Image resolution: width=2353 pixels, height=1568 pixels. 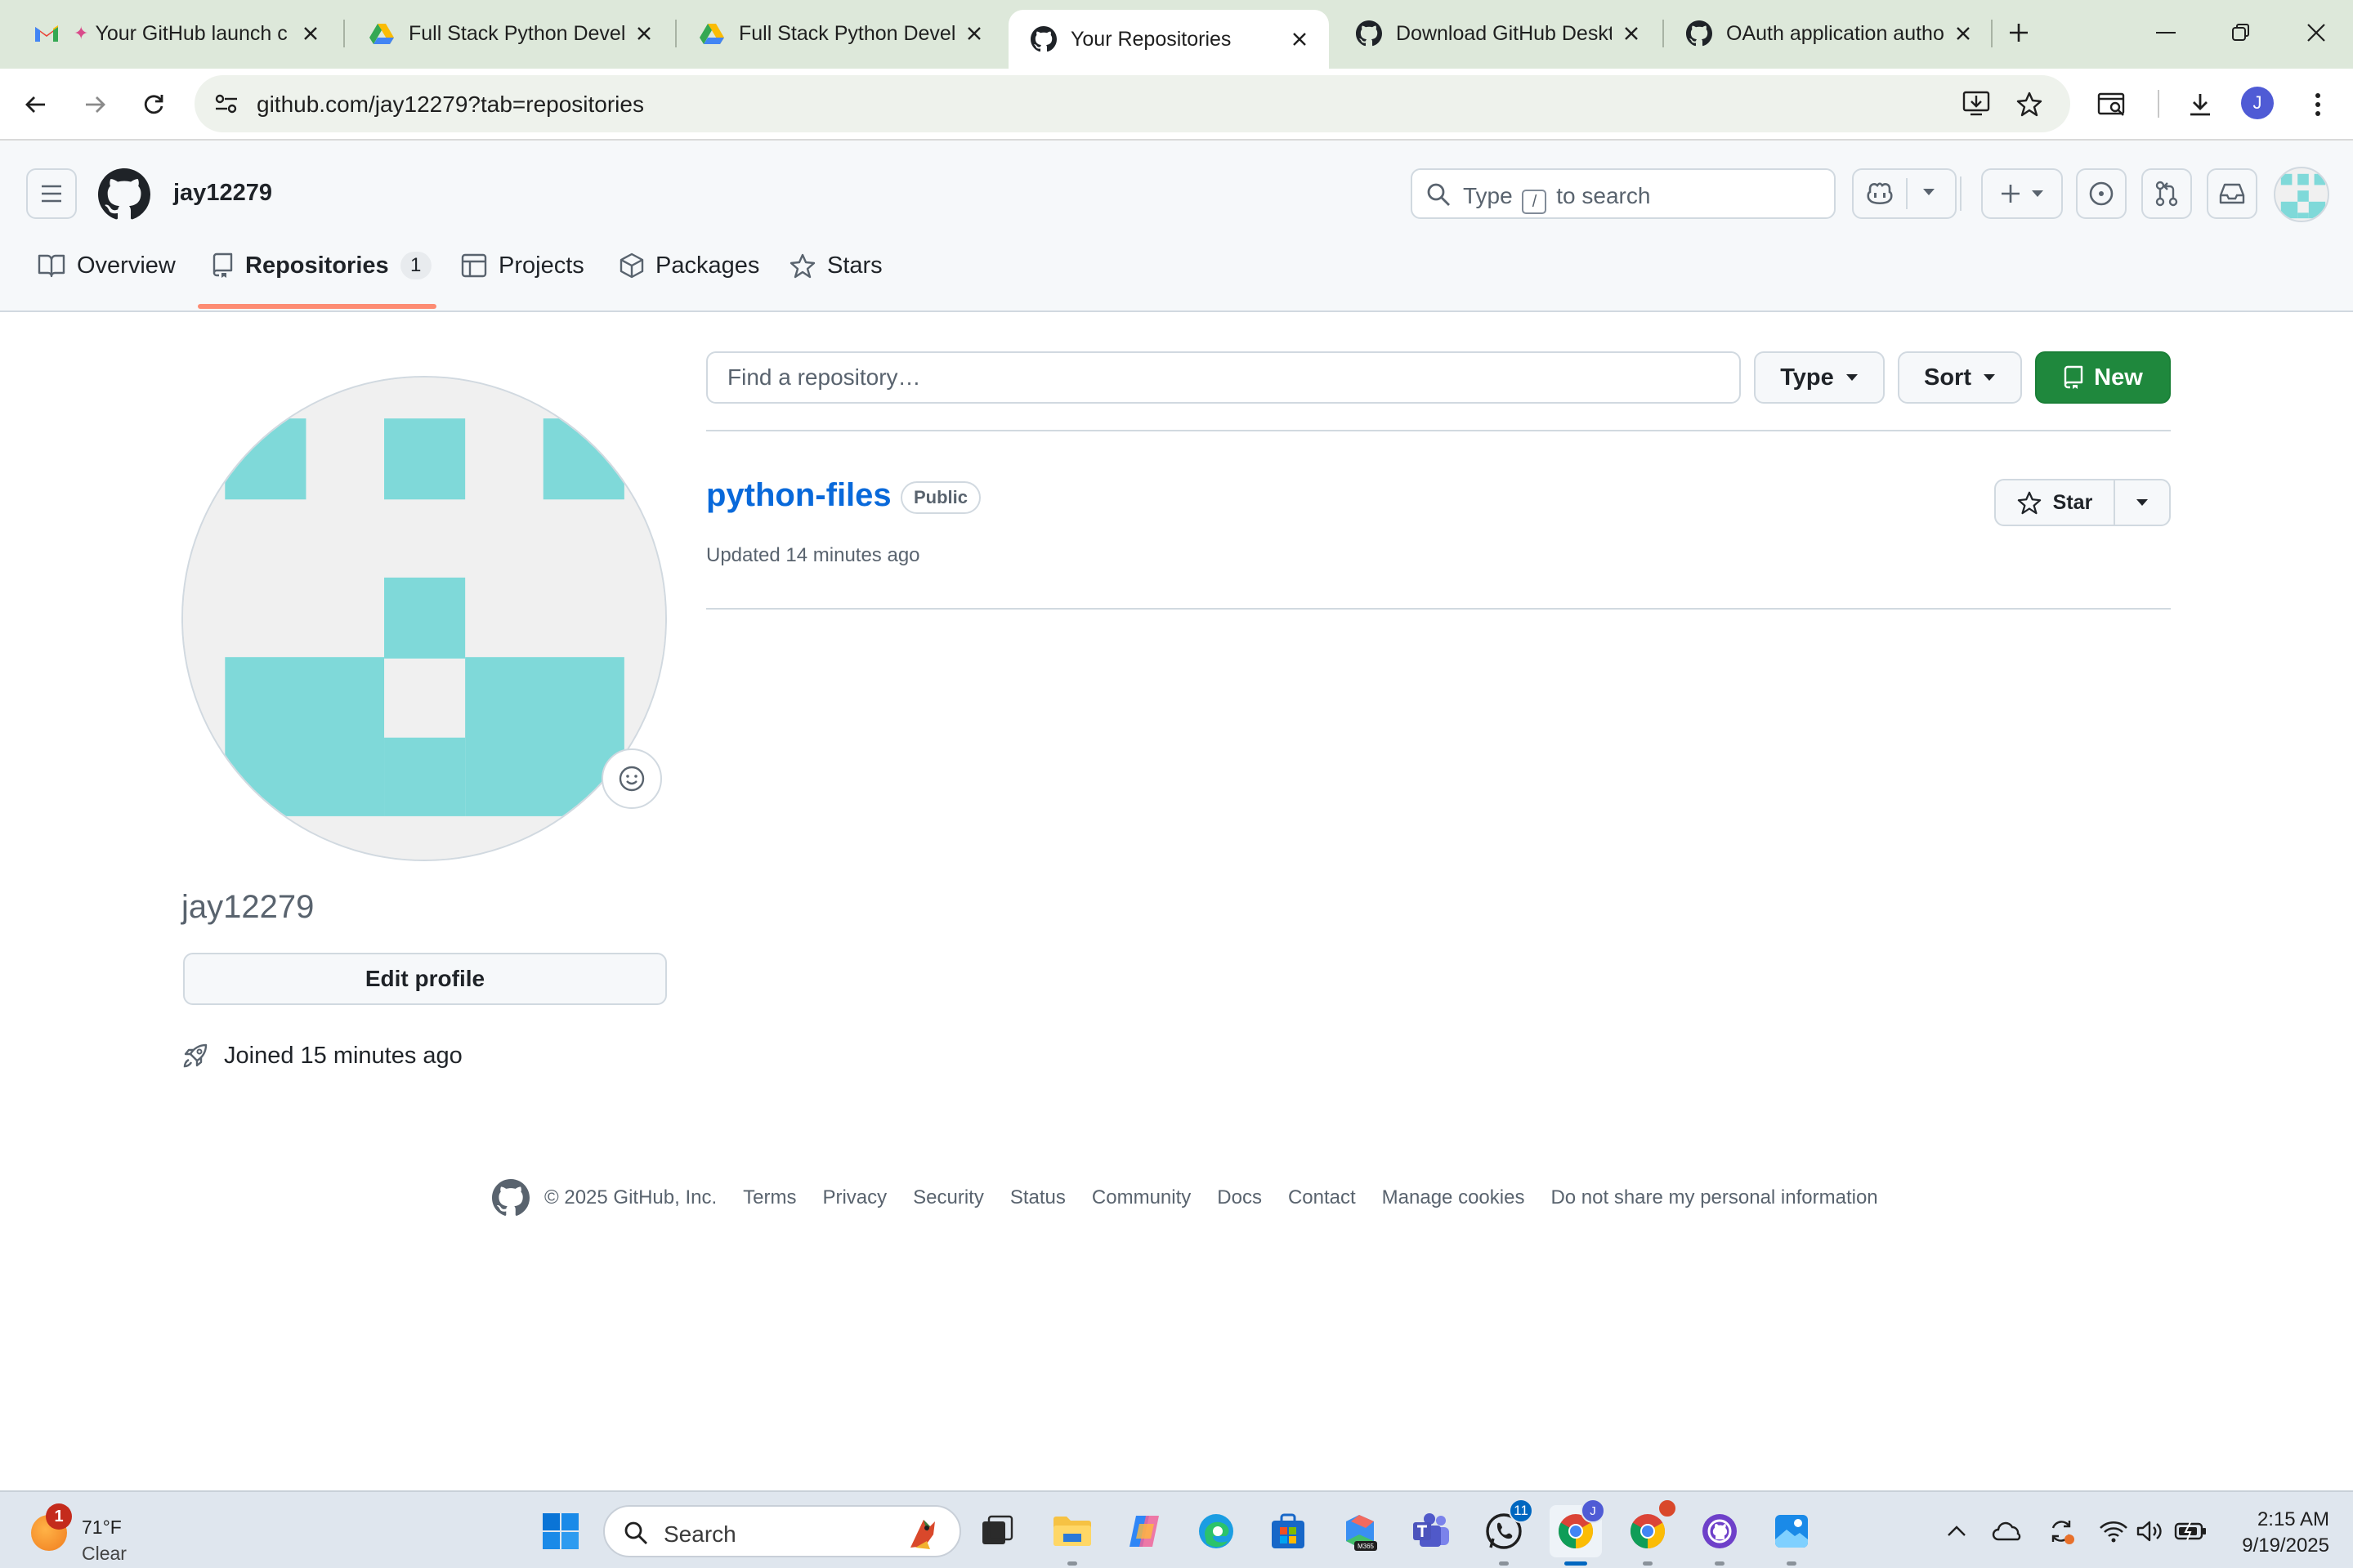 I want to click on user-avatar, so click(x=2301, y=194).